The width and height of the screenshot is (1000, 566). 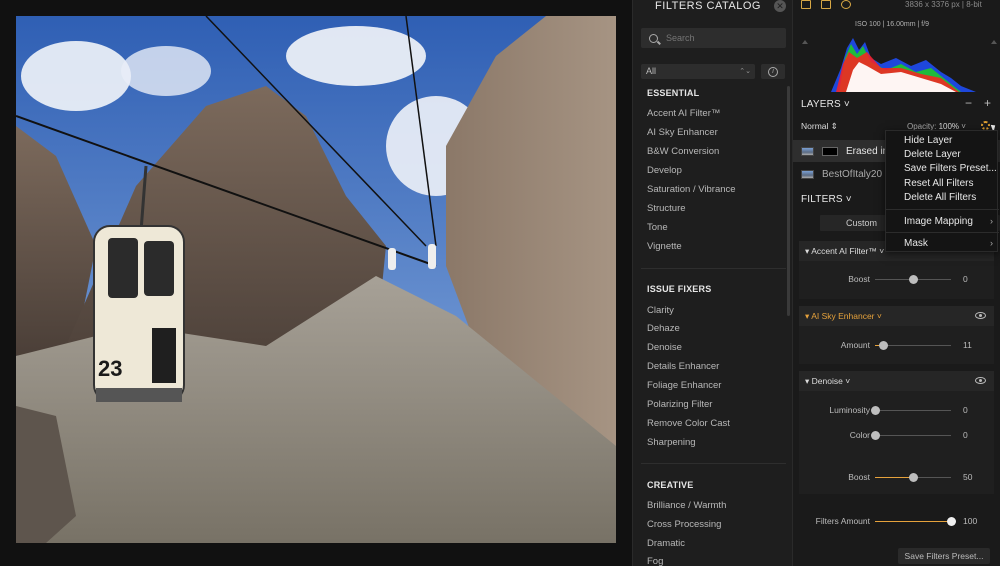 What do you see at coordinates (686, 505) in the screenshot?
I see `catalog-item: Brilliance / Warmth` at bounding box center [686, 505].